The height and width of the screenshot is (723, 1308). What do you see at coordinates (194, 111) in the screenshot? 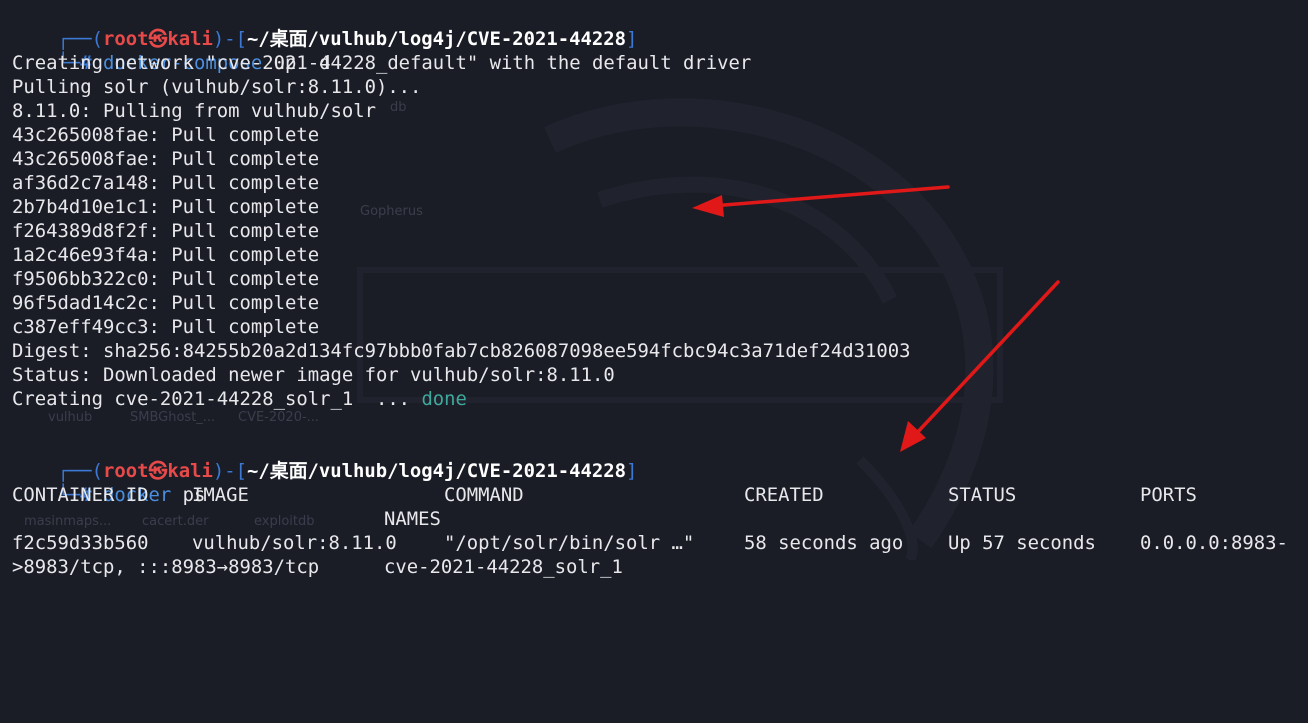
I see `output-line: 8.11.0: Pulling from vulhub/solr` at bounding box center [194, 111].